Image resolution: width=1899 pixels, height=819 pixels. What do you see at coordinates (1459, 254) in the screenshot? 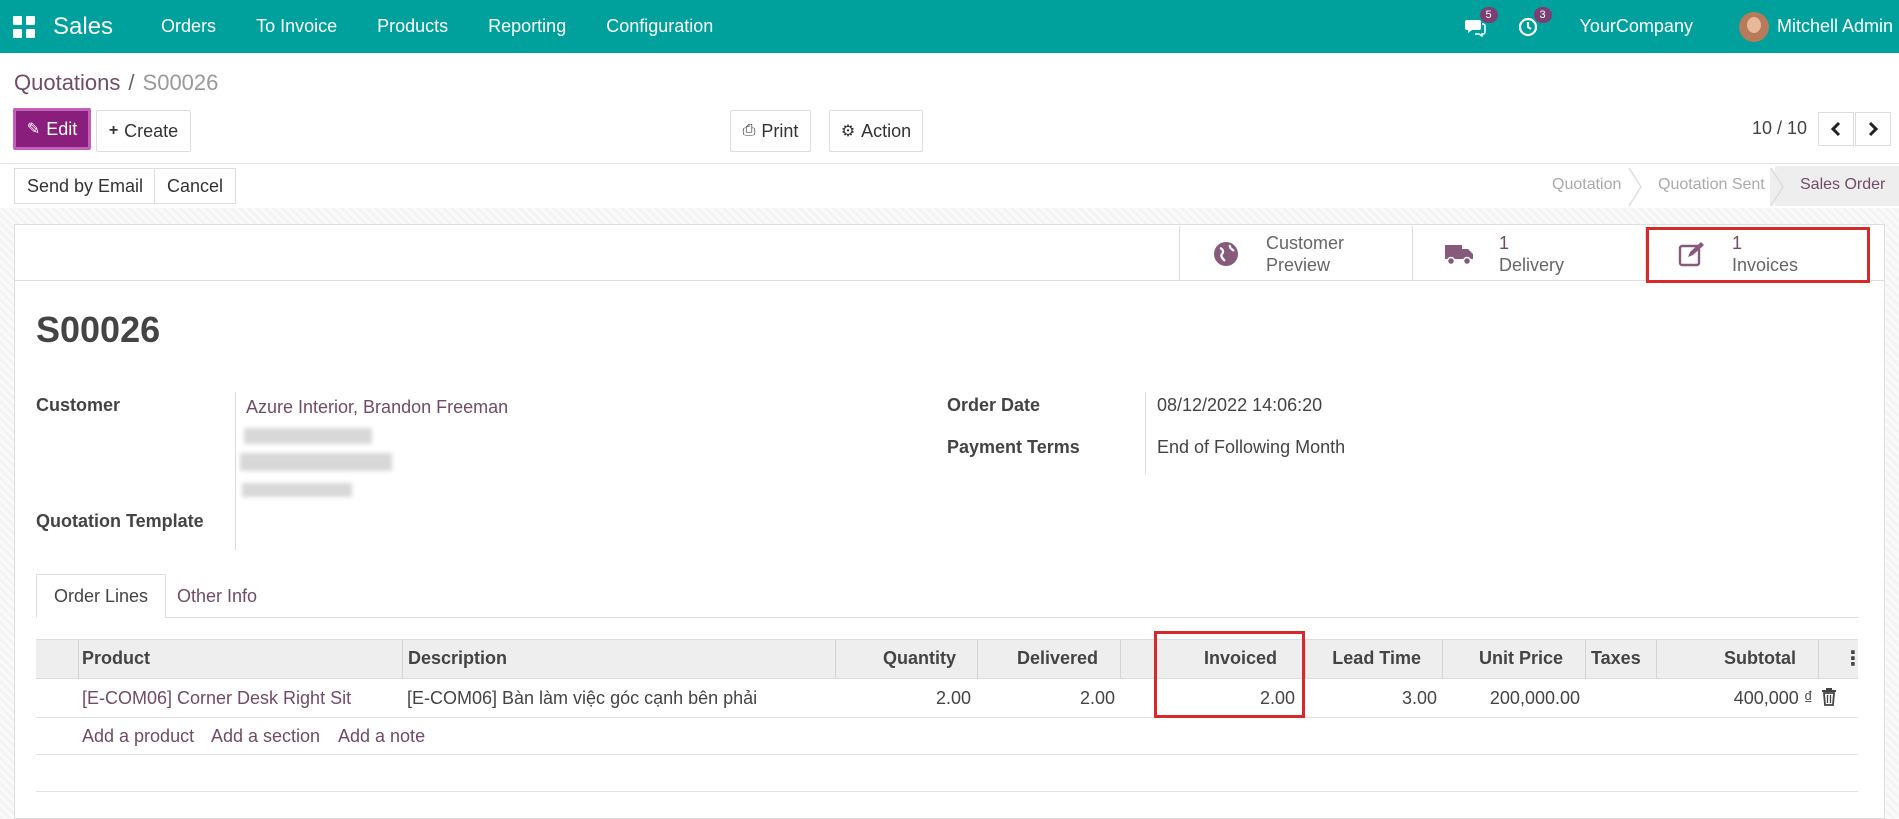
I see `truck-icon` at bounding box center [1459, 254].